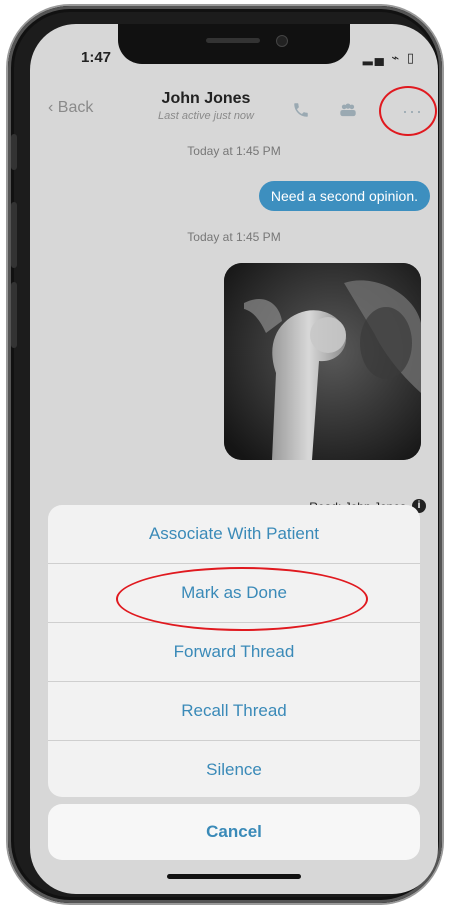  Describe the element at coordinates (14, 152) in the screenshot. I see `mute-switch` at that location.